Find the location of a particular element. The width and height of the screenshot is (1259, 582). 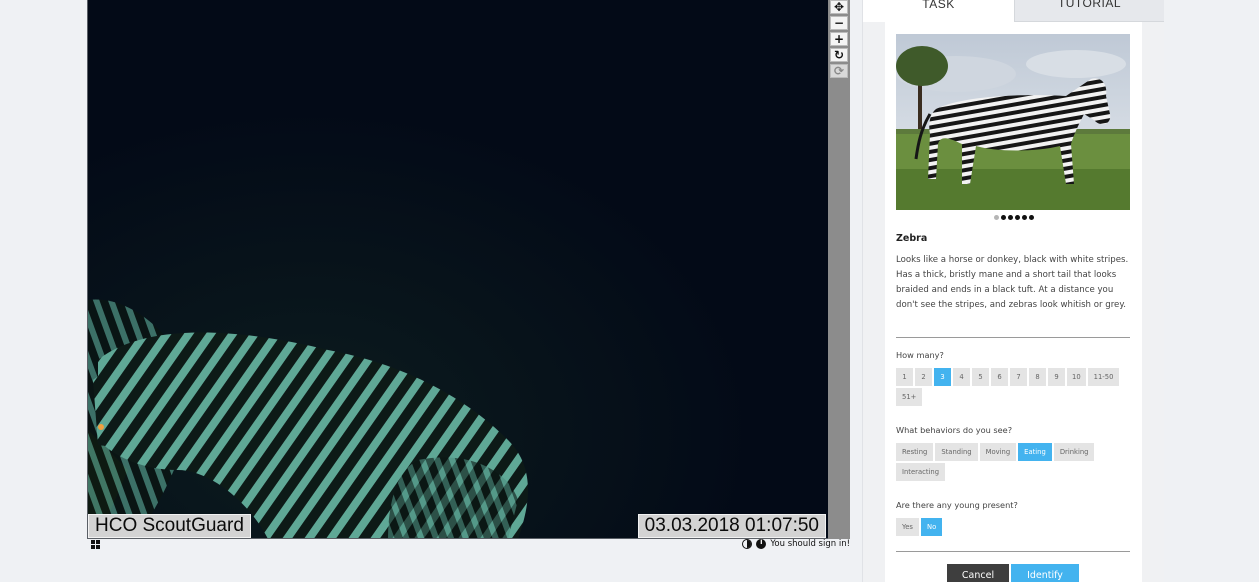

rotate-icon: ↻ is located at coordinates (839, 55).